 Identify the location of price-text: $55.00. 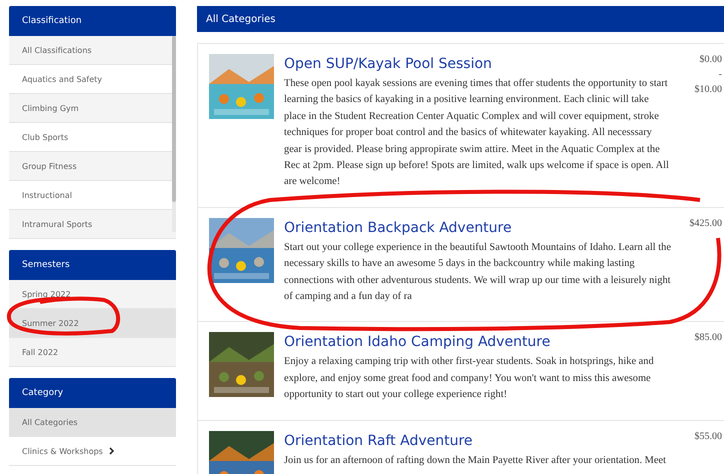
(708, 436).